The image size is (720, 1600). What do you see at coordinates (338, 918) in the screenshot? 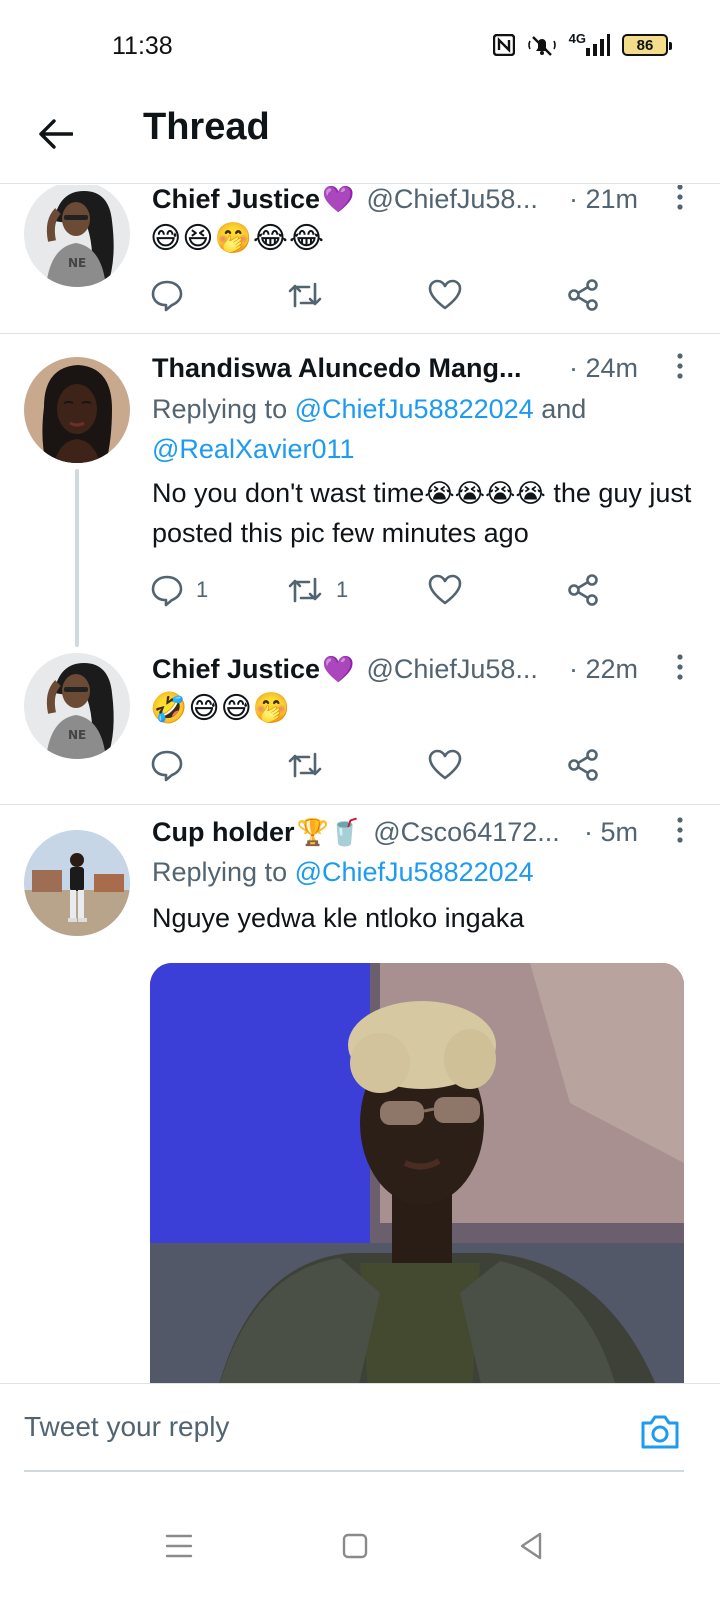
I see `tweet-text: Nguye yedwa kle ntloko ingaka` at bounding box center [338, 918].